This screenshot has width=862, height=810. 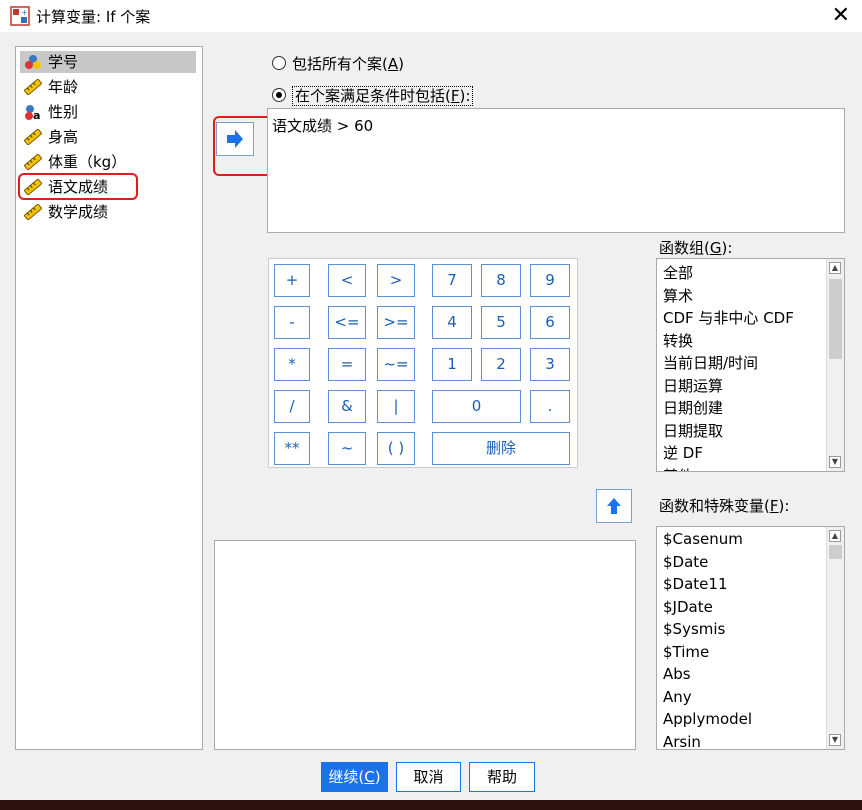 I want to click on variable-item: 学号, so click(x=108, y=62).